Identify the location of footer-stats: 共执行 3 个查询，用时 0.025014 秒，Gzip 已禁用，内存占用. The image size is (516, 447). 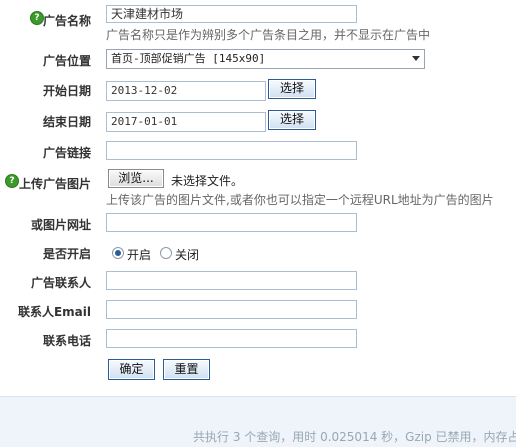
(354, 437).